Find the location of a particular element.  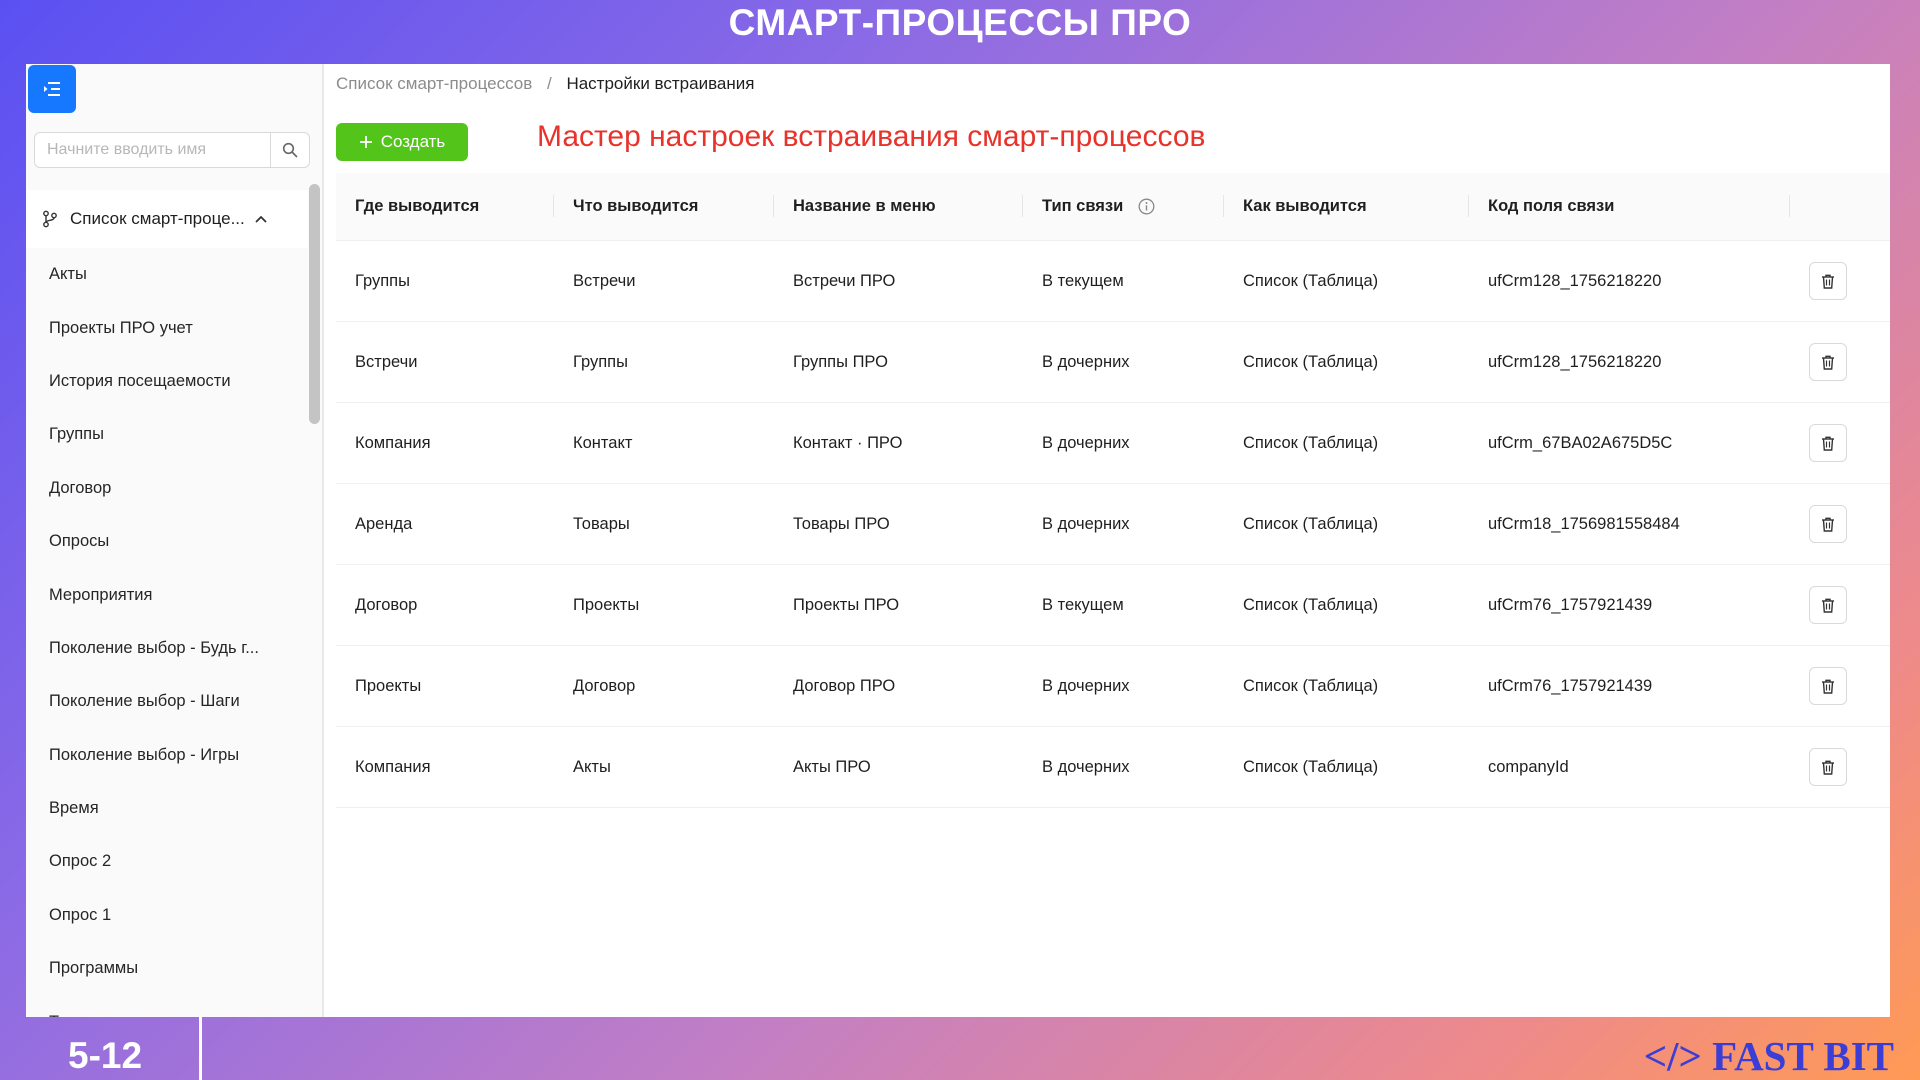

column-header: Название в меню is located at coordinates (898, 207).